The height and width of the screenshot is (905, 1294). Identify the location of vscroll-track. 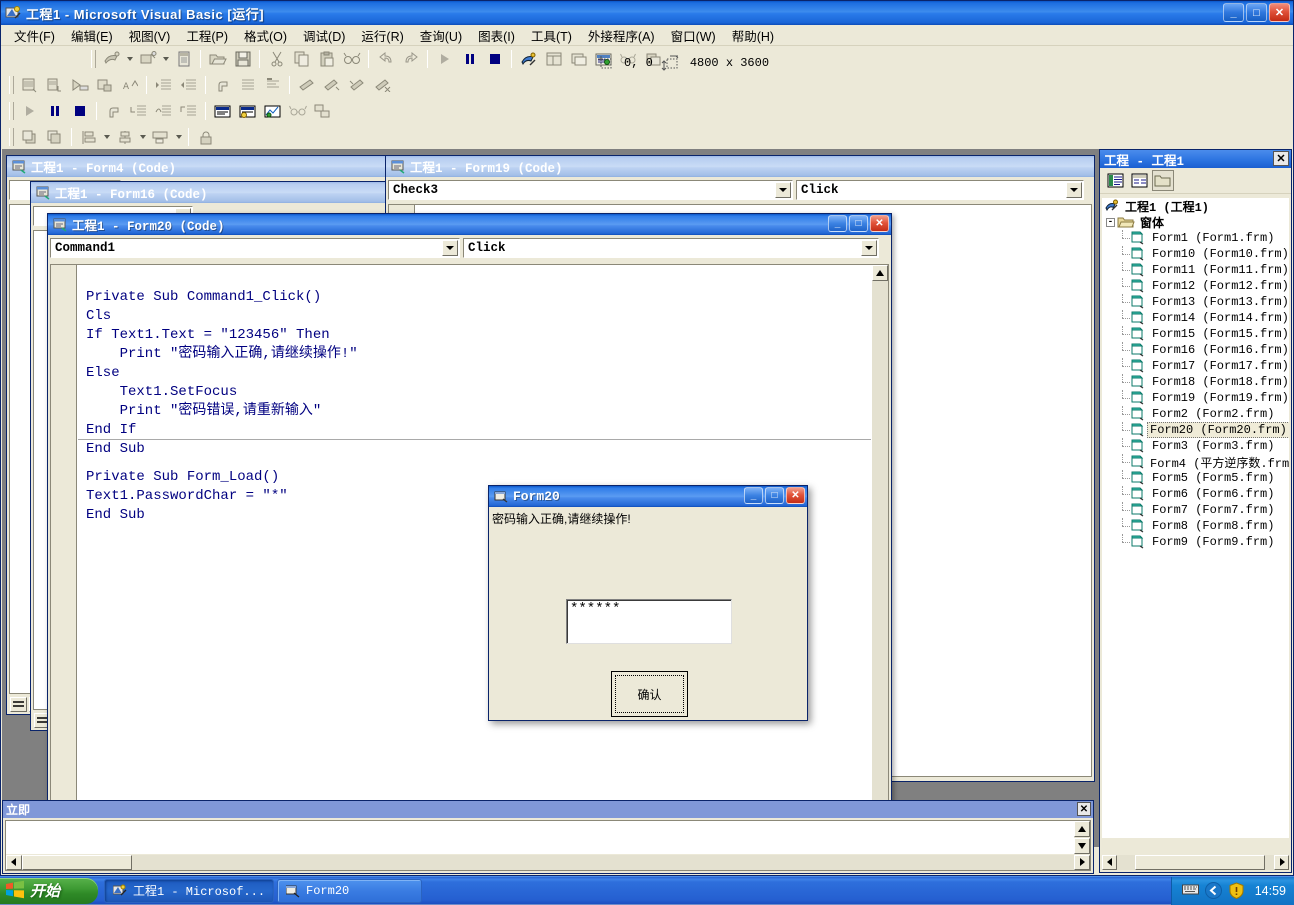
(880, 544).